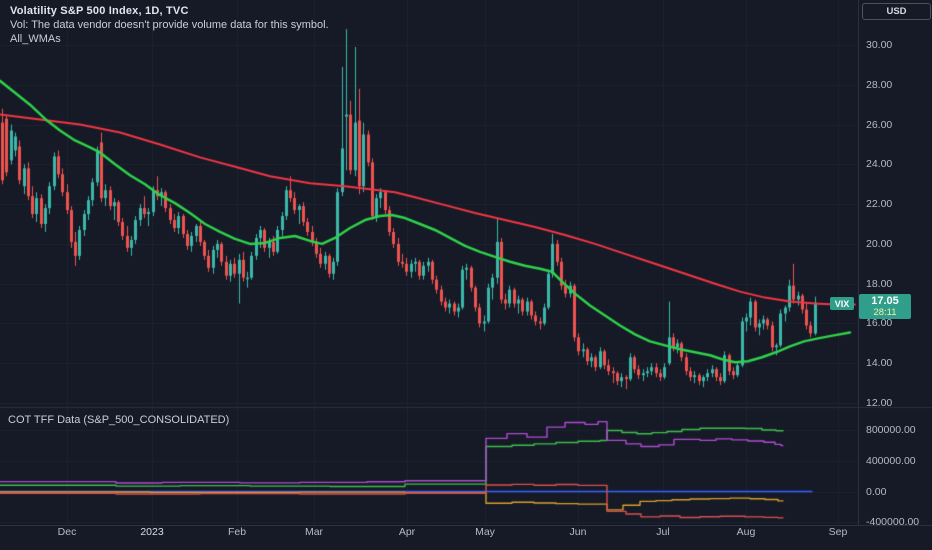 The height and width of the screenshot is (550, 932). Describe the element at coordinates (746, 532) in the screenshot. I see `time-tick-label: Aug` at that location.